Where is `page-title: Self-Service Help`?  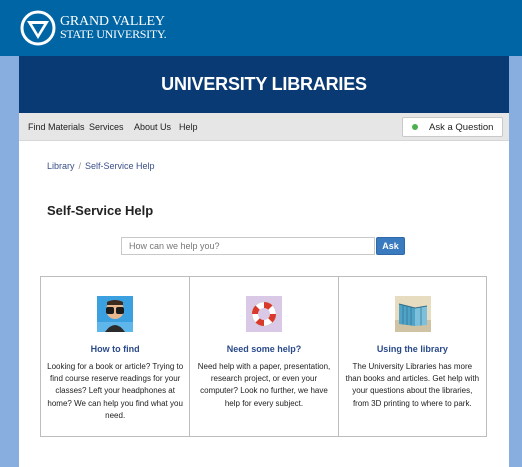
page-title: Self-Service Help is located at coordinates (100, 210).